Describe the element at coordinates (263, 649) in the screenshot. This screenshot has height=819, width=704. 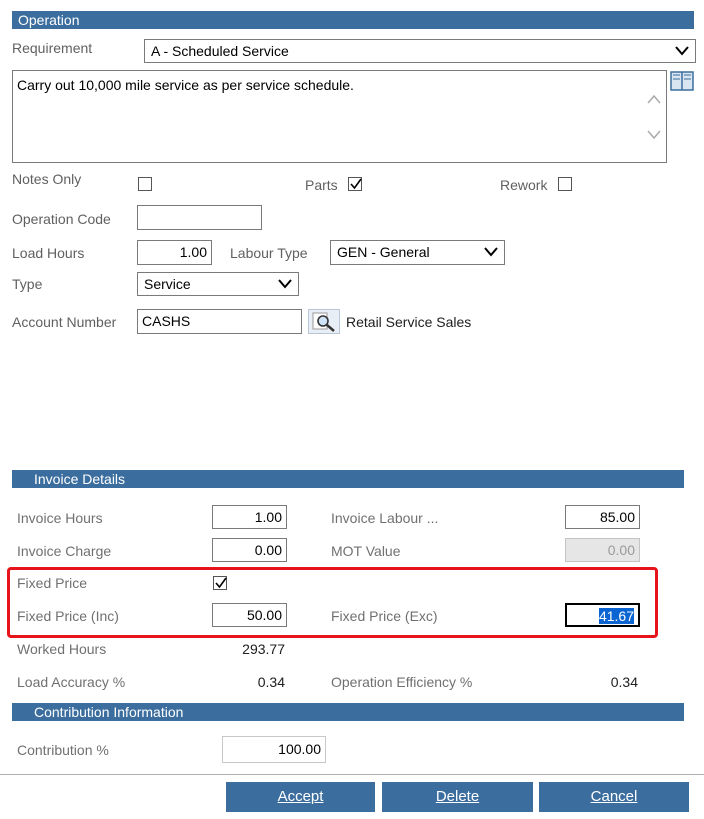
I see `worked-hours-value: 293.77` at that location.